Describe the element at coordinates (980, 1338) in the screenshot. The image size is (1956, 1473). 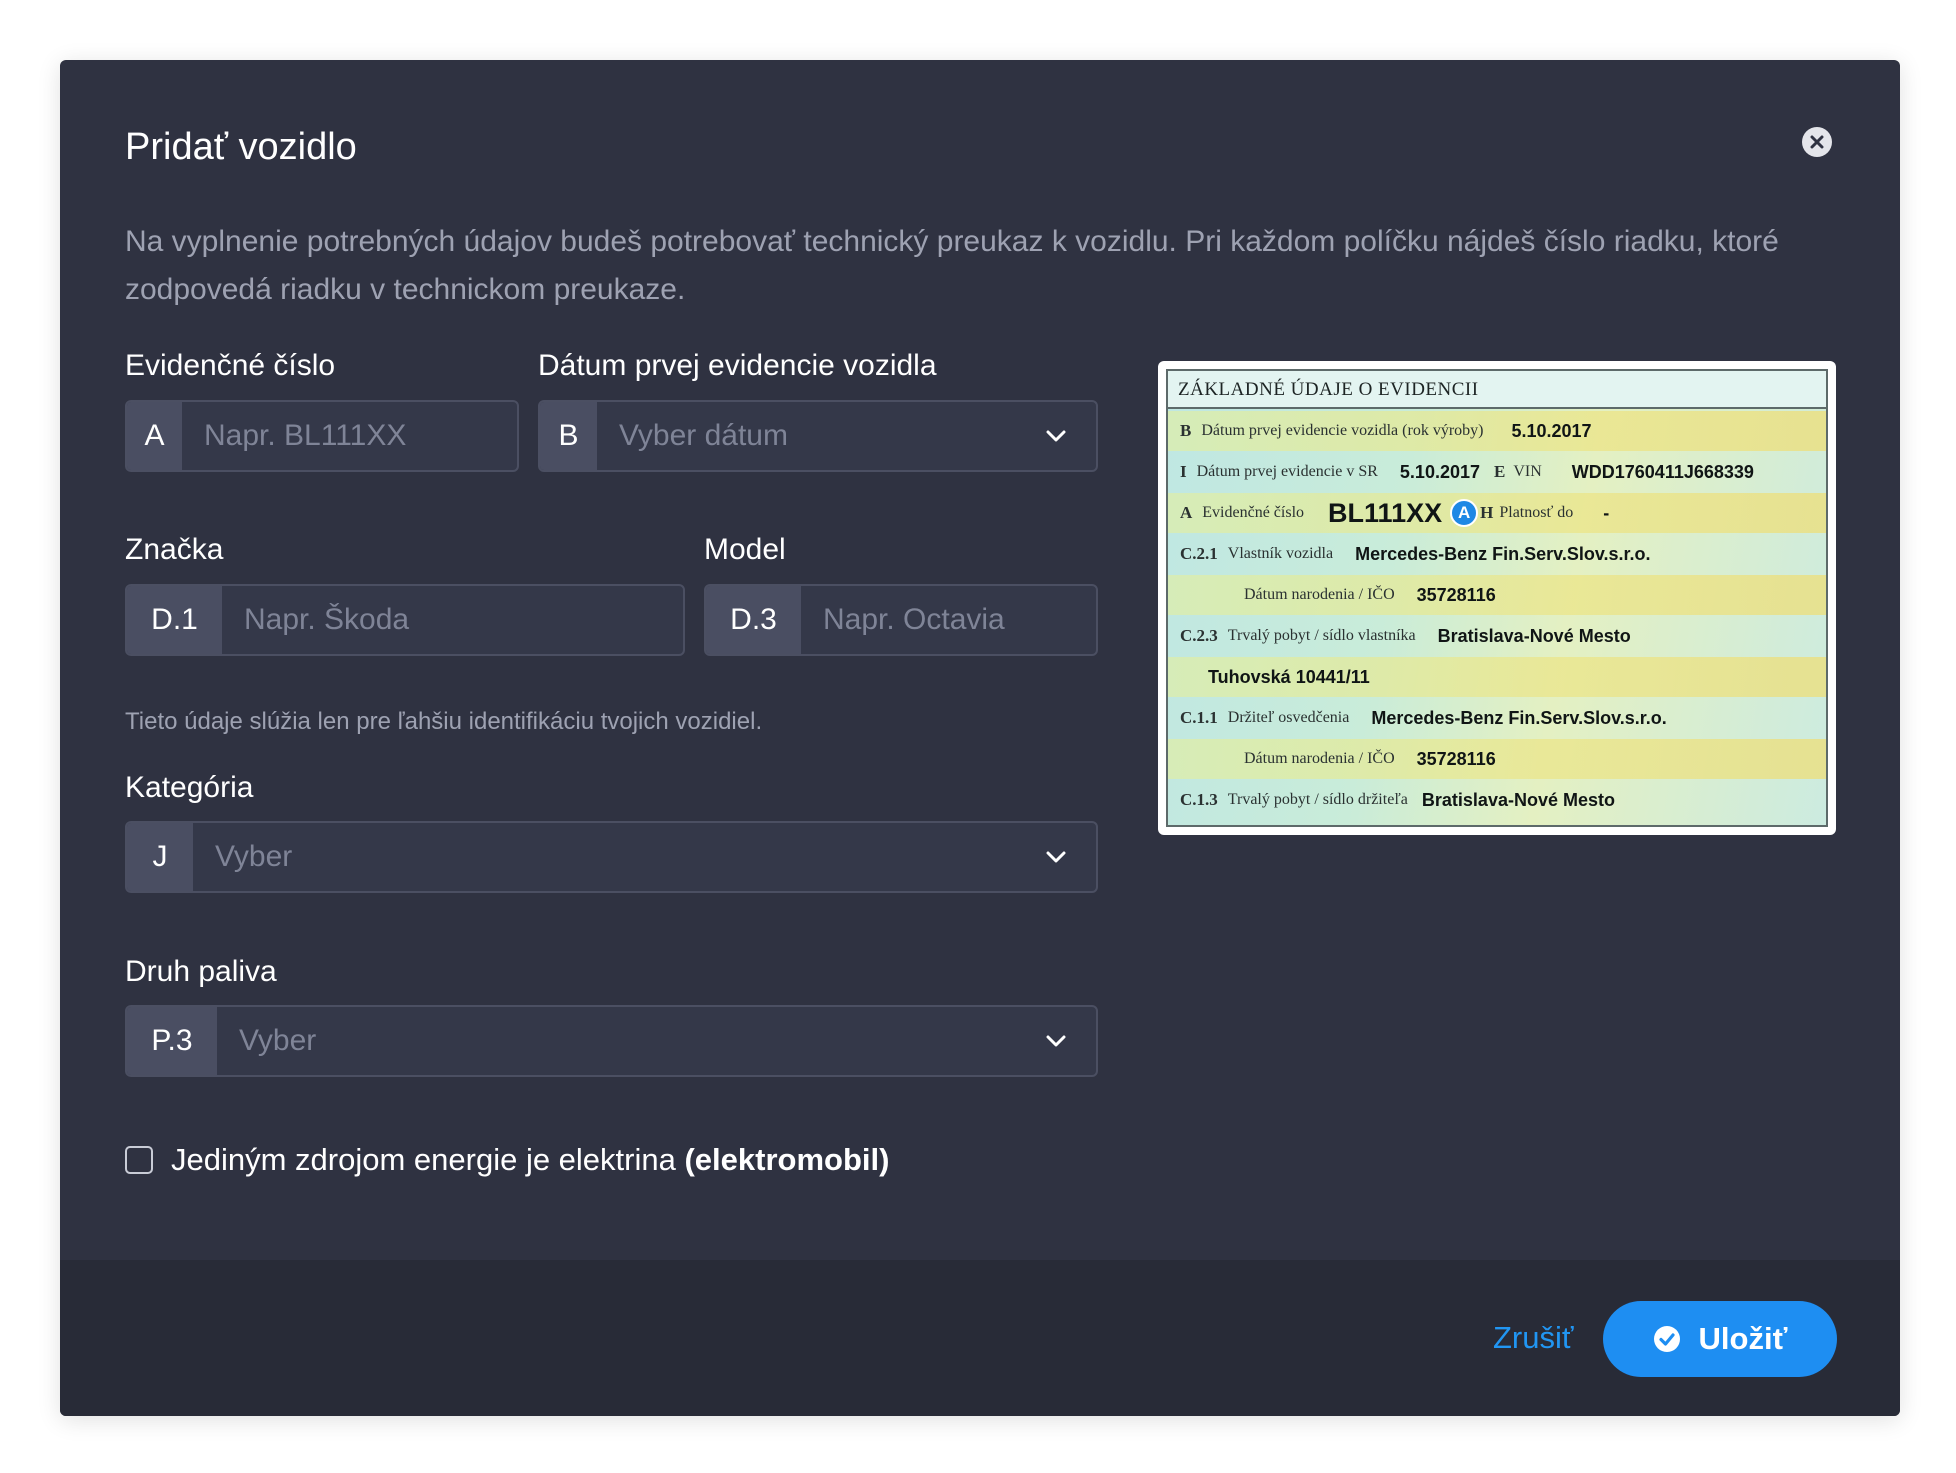
I see `dialog-footer: Zrušiť Uložiť` at that location.